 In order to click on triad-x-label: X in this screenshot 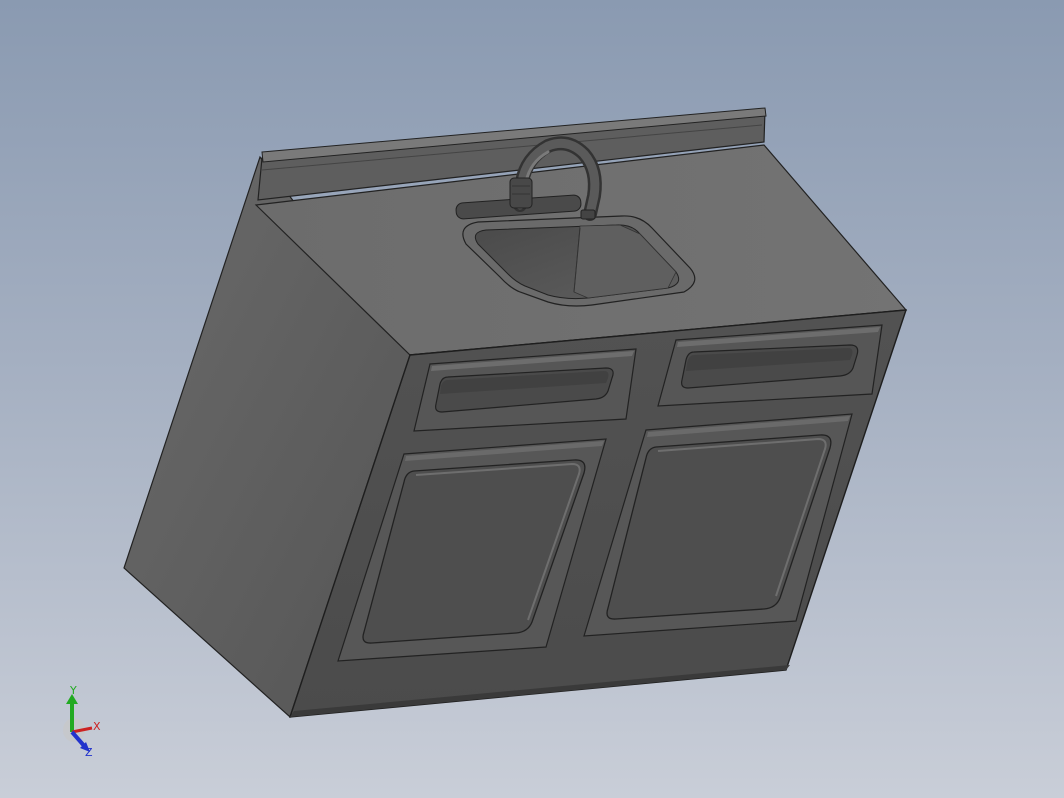, I will do `click(97, 726)`.